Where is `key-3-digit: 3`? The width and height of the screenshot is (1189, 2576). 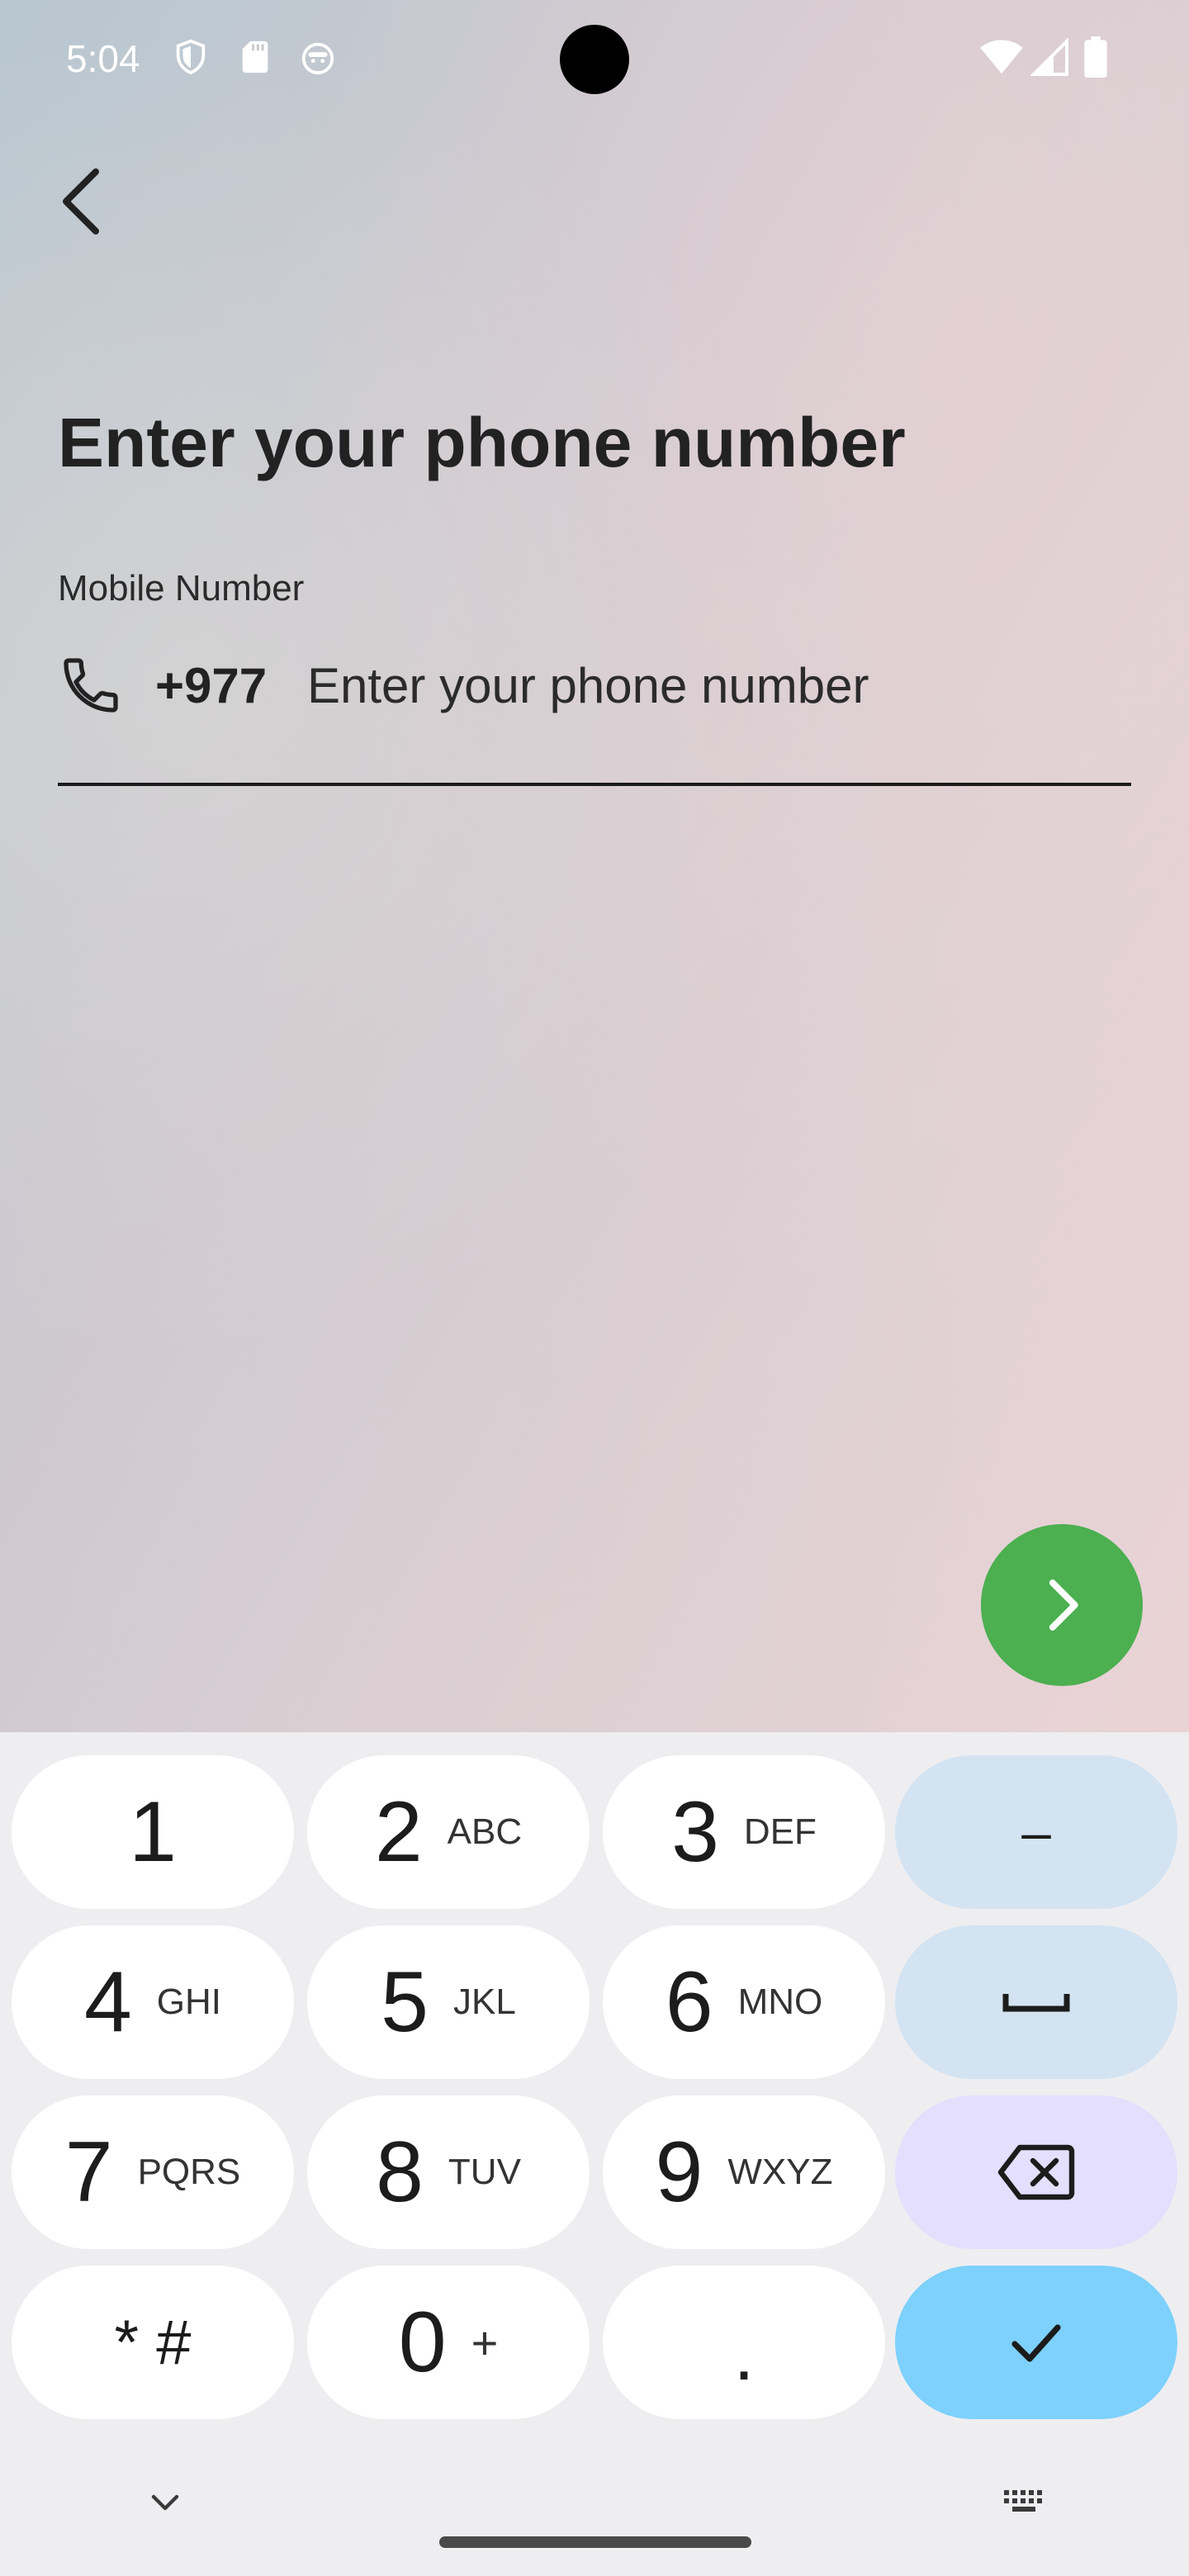 key-3-digit: 3 is located at coordinates (695, 1831).